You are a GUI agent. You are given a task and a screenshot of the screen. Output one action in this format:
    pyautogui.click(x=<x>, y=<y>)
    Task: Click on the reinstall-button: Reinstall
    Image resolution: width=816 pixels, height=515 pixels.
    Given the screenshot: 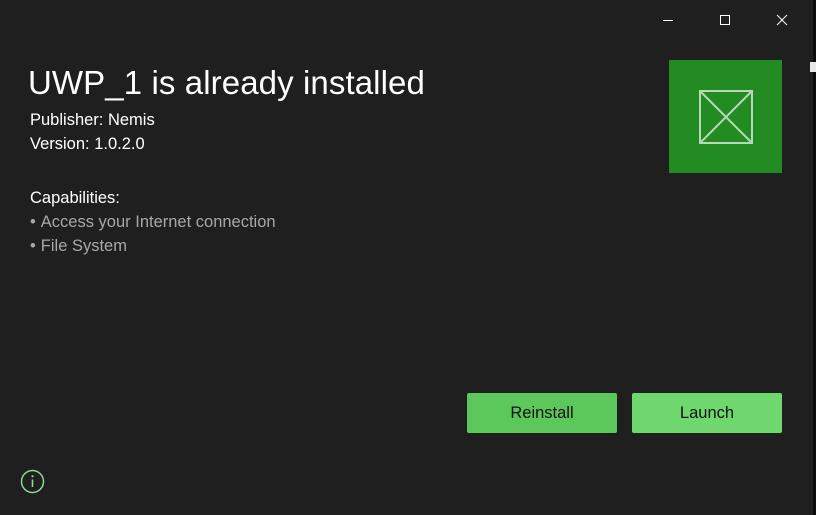 What is the action you would take?
    pyautogui.click(x=542, y=413)
    